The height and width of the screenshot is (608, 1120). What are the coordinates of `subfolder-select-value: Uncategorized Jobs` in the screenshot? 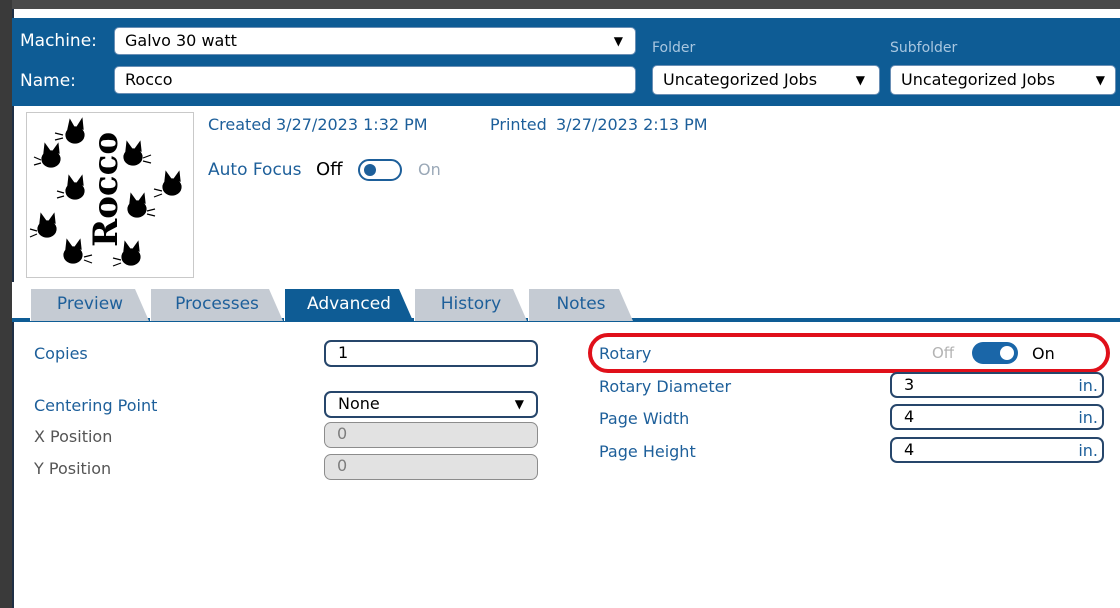 It's located at (978, 79).